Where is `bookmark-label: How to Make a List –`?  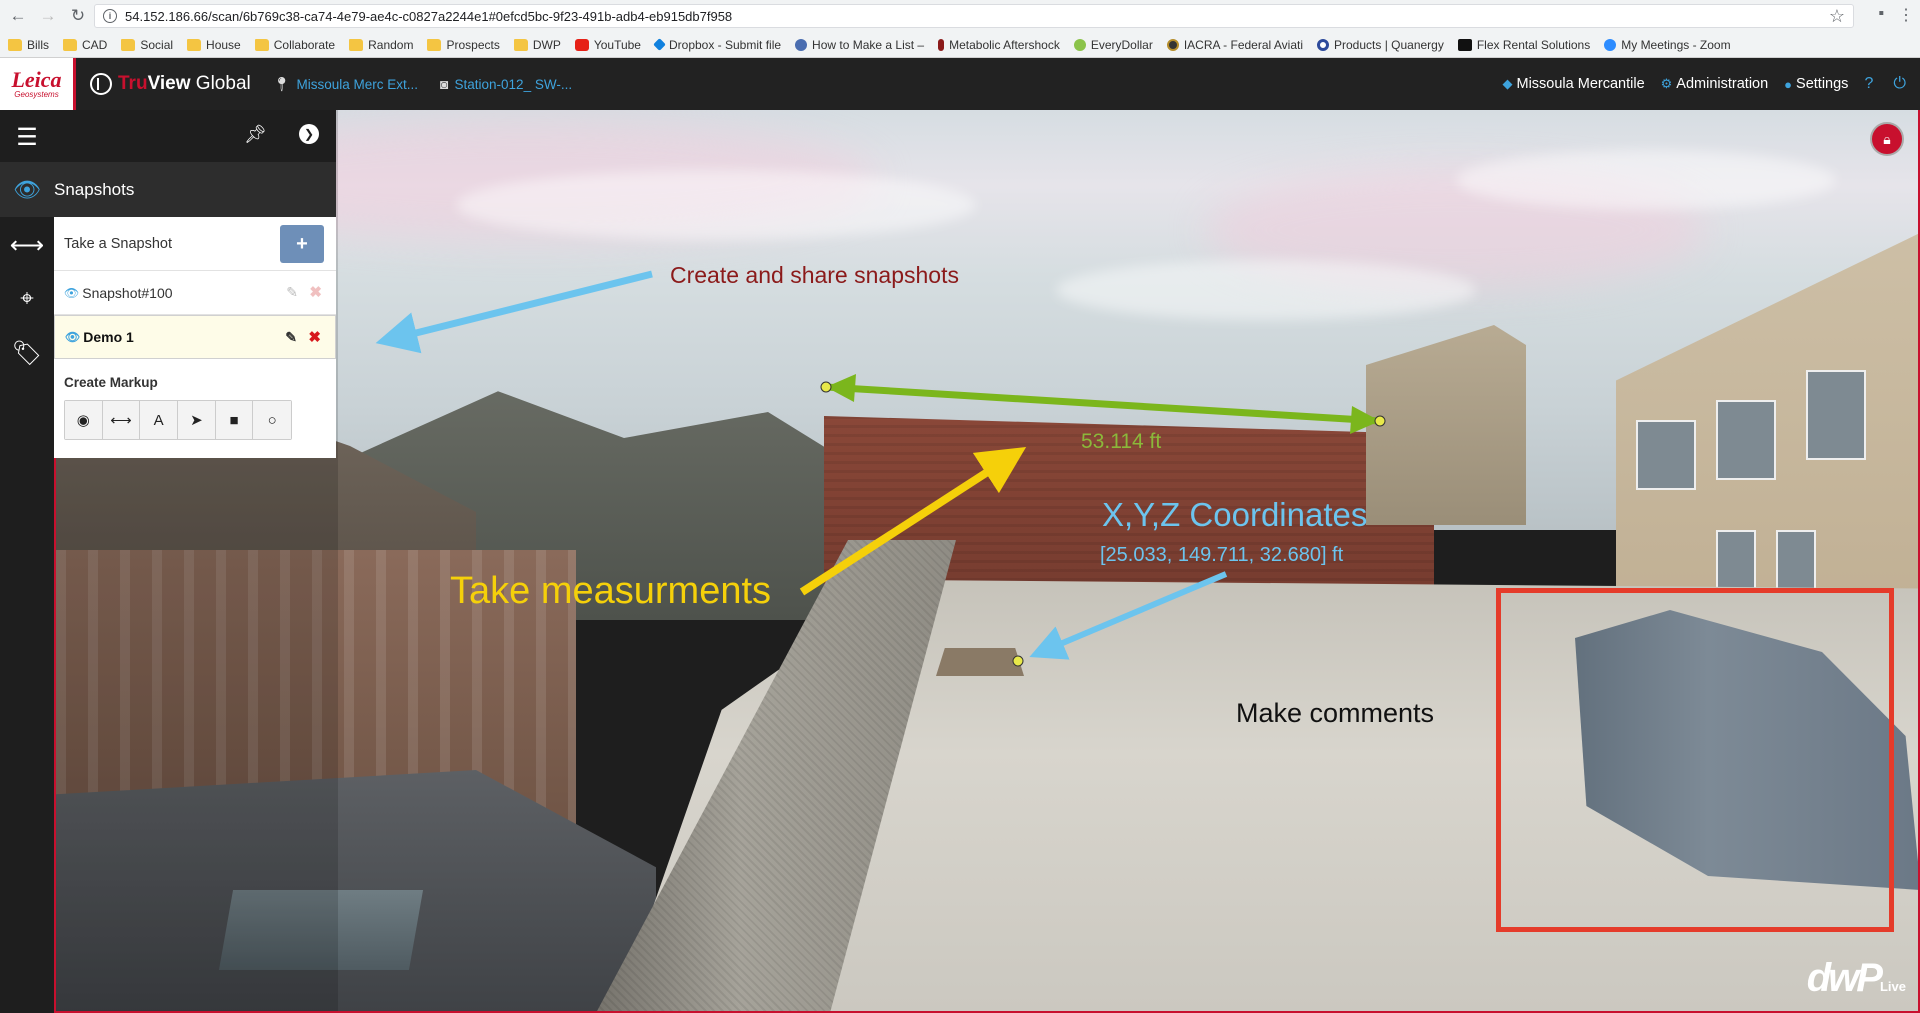
bookmark-label: How to Make a List – is located at coordinates (868, 44).